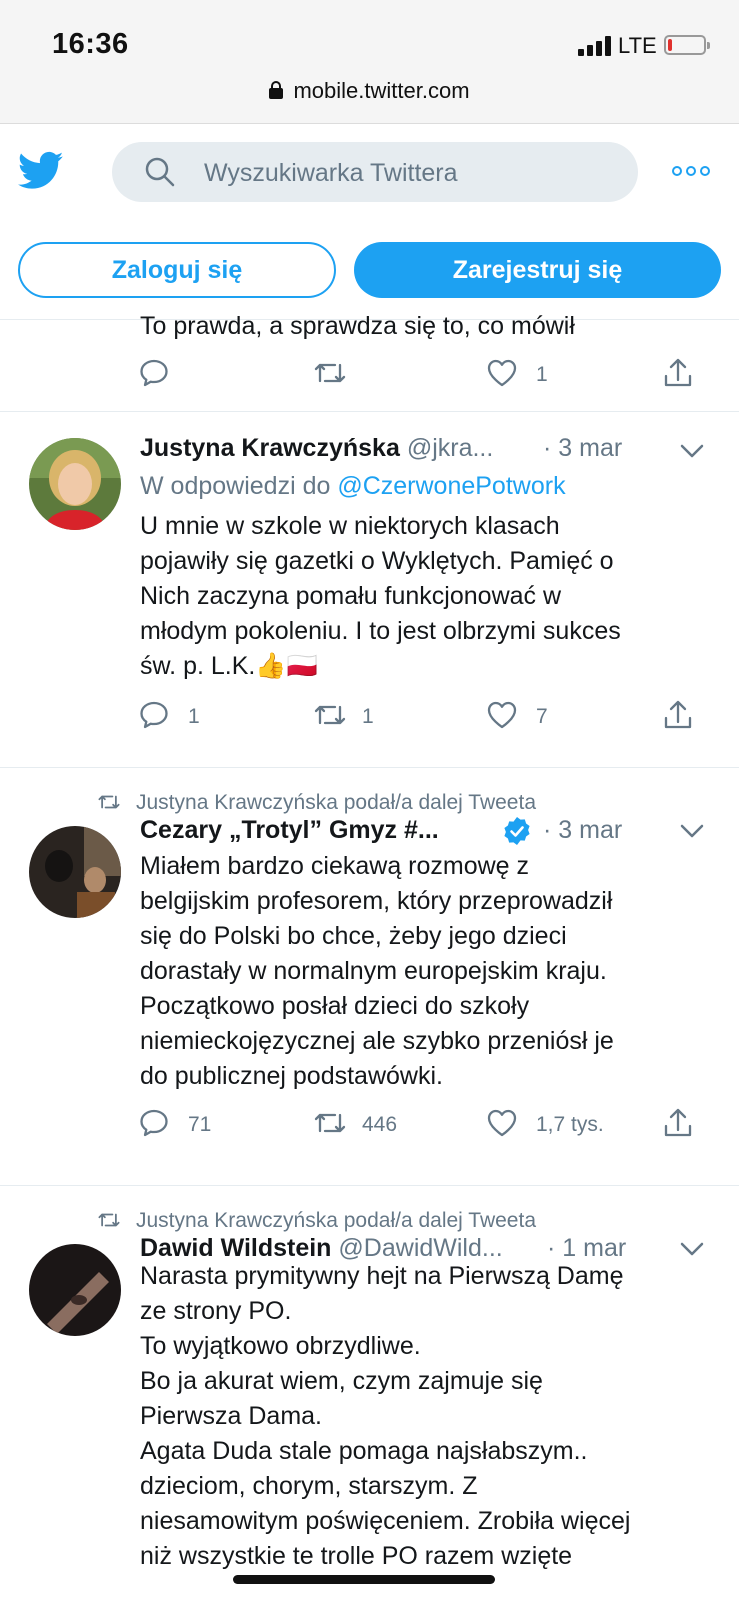 The image size is (739, 1600). What do you see at coordinates (235, 1248) in the screenshot?
I see `author-name: Dawid Wildstein` at bounding box center [235, 1248].